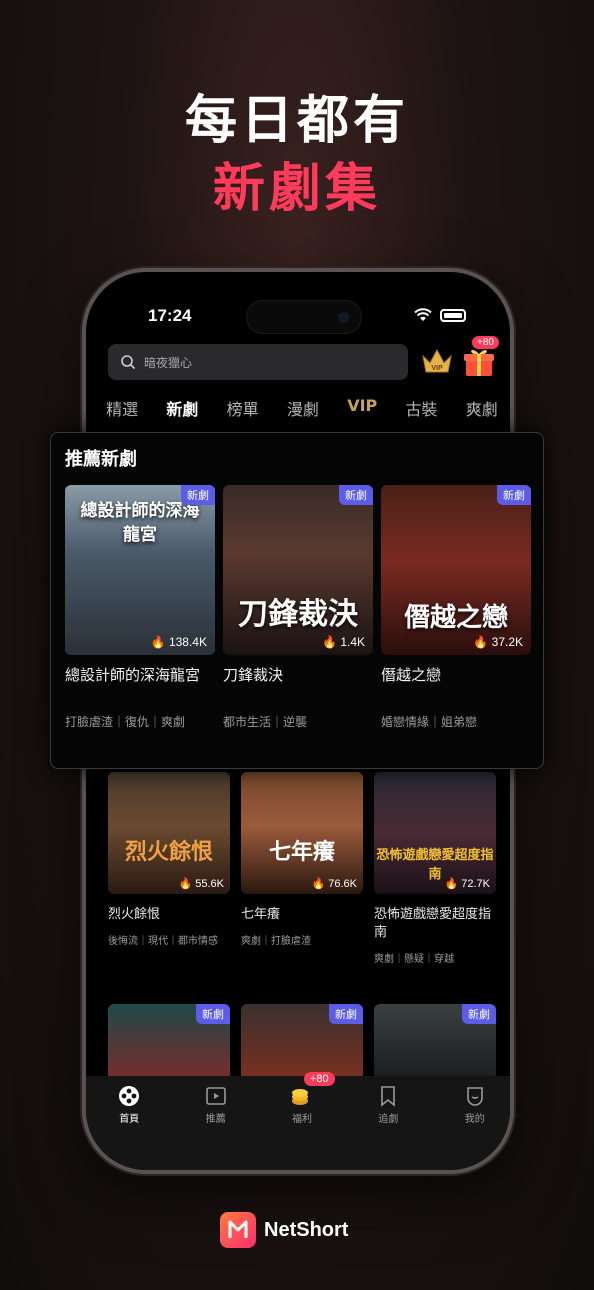 Image resolution: width=594 pixels, height=1290 pixels. I want to click on nav-label: 追劇, so click(388, 1119).